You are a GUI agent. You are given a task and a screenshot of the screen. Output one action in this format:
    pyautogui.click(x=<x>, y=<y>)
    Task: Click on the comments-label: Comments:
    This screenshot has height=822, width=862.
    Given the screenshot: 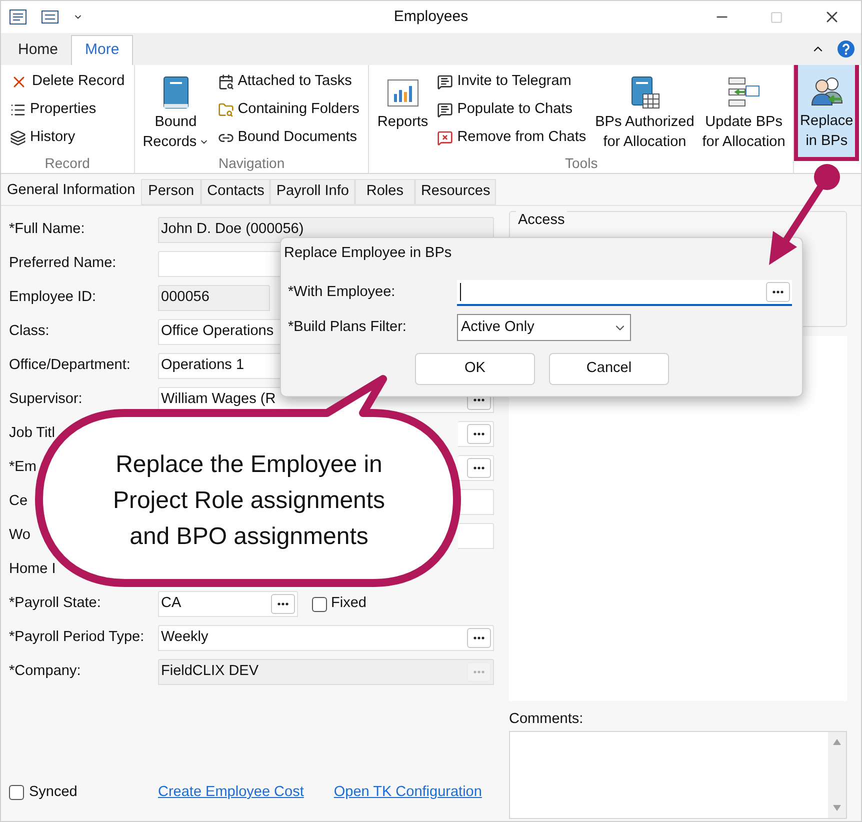 What is the action you would take?
    pyautogui.click(x=546, y=719)
    